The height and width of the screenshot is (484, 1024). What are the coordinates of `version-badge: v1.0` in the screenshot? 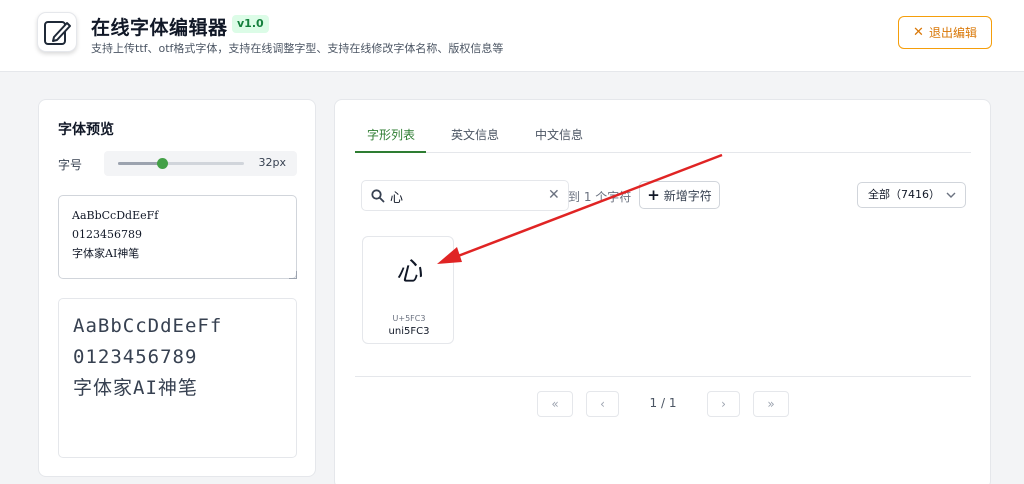 It's located at (250, 24).